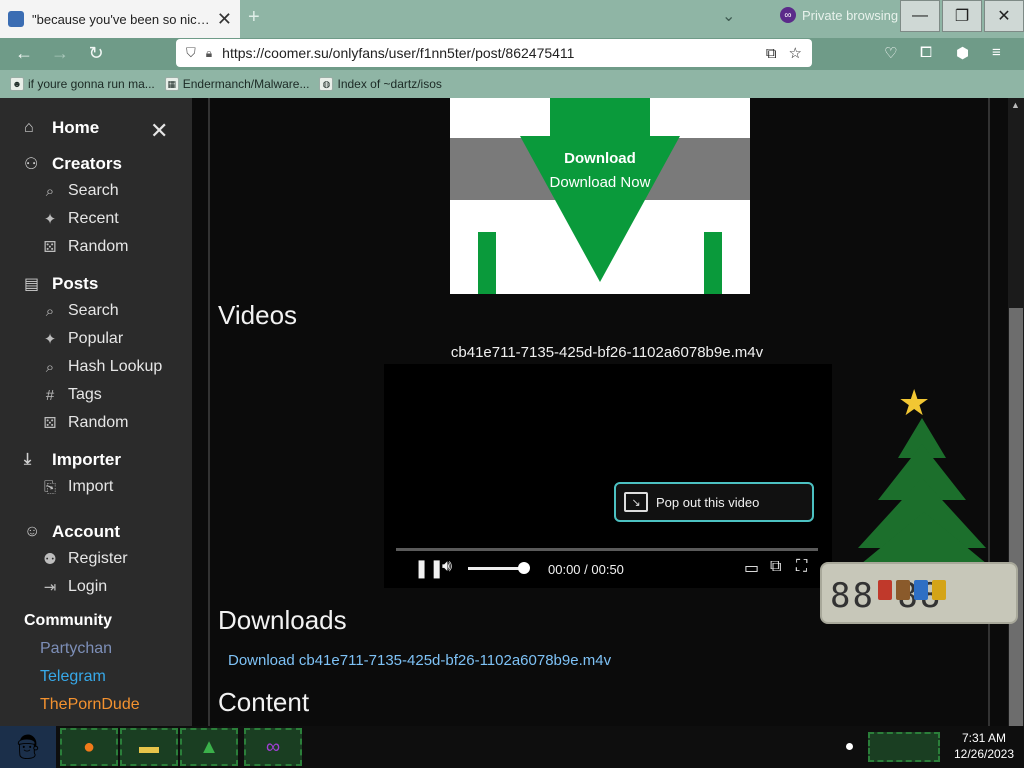 This screenshot has width=1024, height=768. I want to click on downloads-heading: Downloads, so click(282, 620).